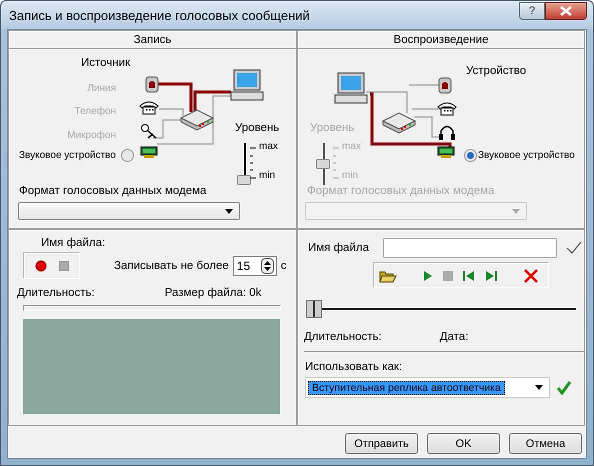 The width and height of the screenshot is (594, 466). What do you see at coordinates (469, 276) in the screenshot?
I see `skip-back-icon` at bounding box center [469, 276].